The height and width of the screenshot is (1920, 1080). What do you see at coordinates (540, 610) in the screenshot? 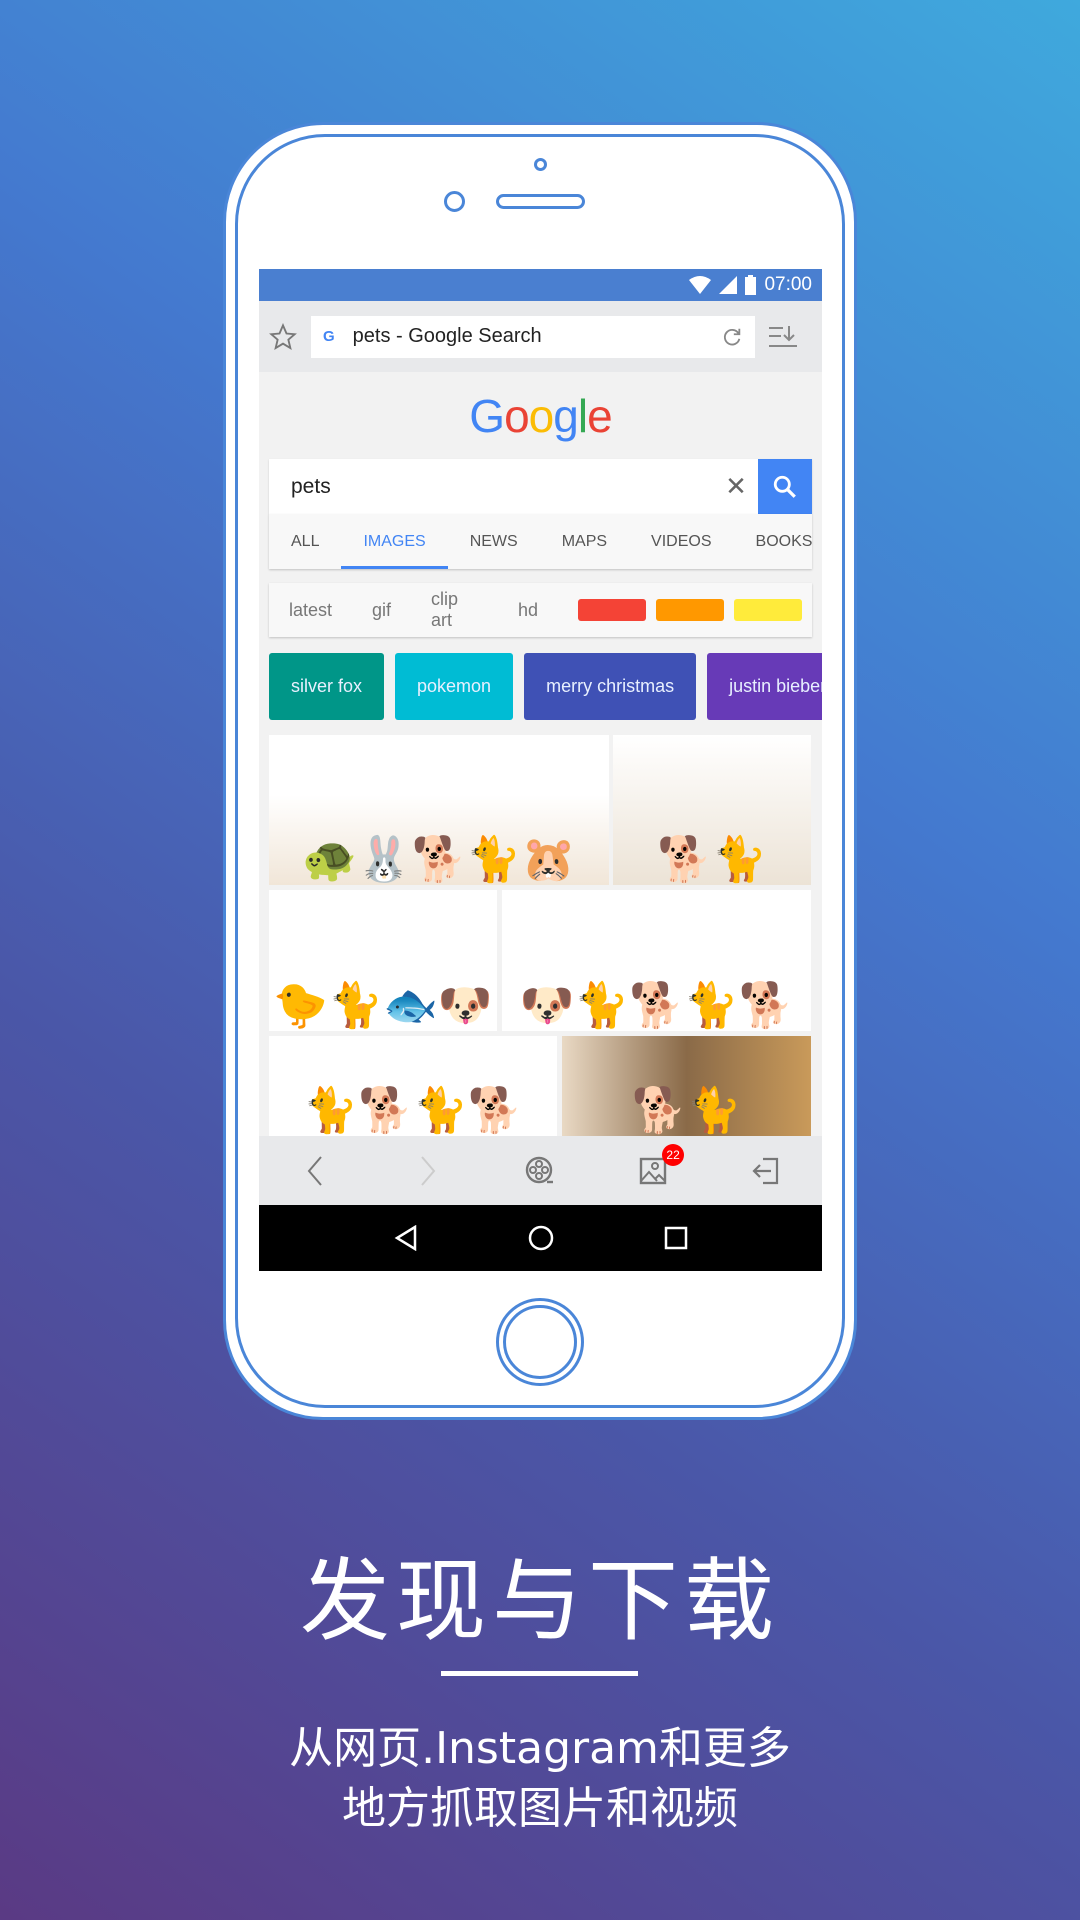
I see `filter-row: latest gif clip art hd` at bounding box center [540, 610].